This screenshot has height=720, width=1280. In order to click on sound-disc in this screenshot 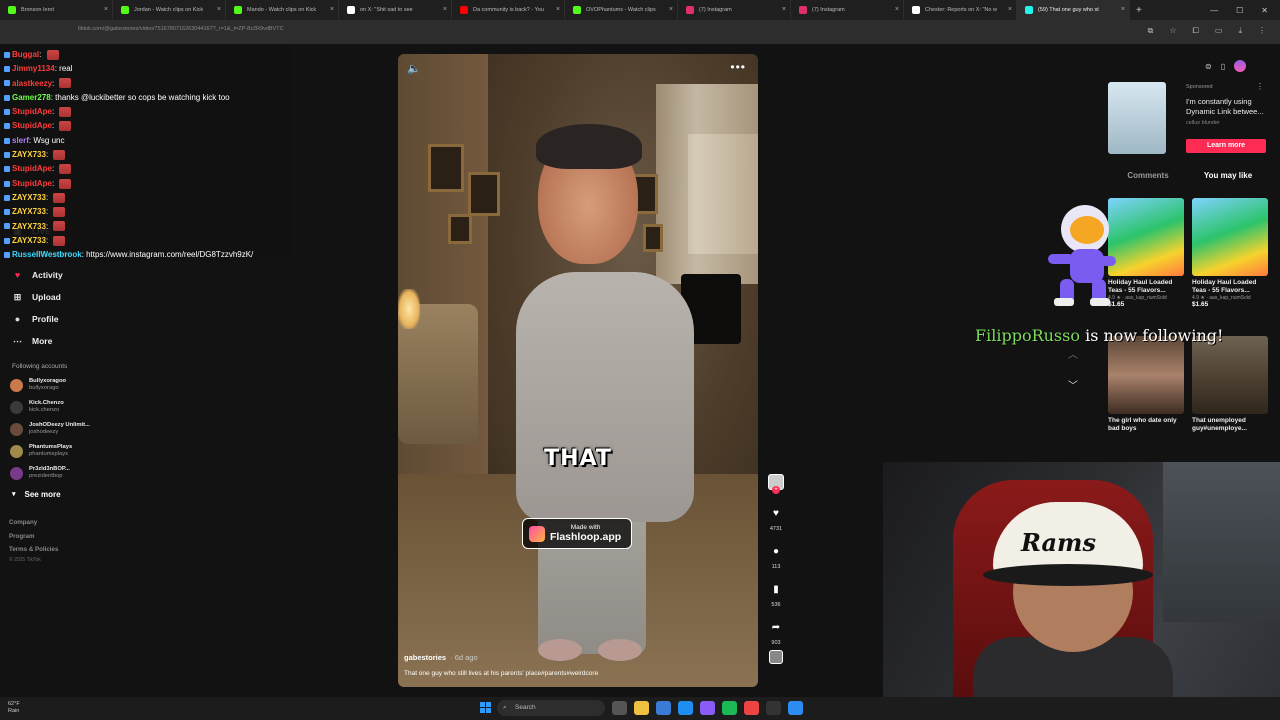, I will do `click(776, 657)`.